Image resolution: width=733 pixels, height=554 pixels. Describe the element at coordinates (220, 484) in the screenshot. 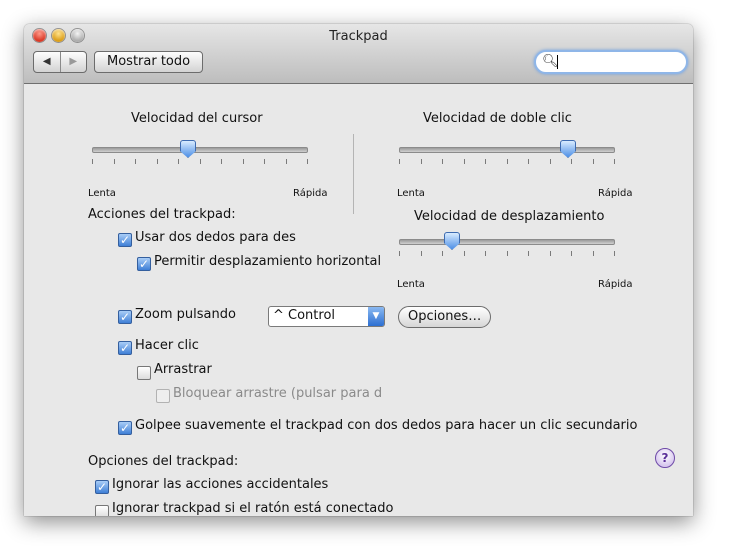

I see `ignore-accidental-label: Ignorar las acciones accidentales` at that location.